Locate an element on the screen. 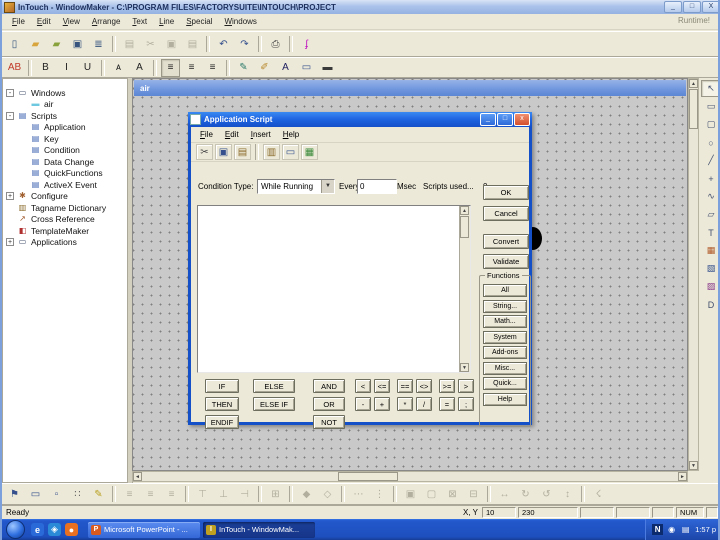  dialog-close-button: x is located at coordinates (522, 119).